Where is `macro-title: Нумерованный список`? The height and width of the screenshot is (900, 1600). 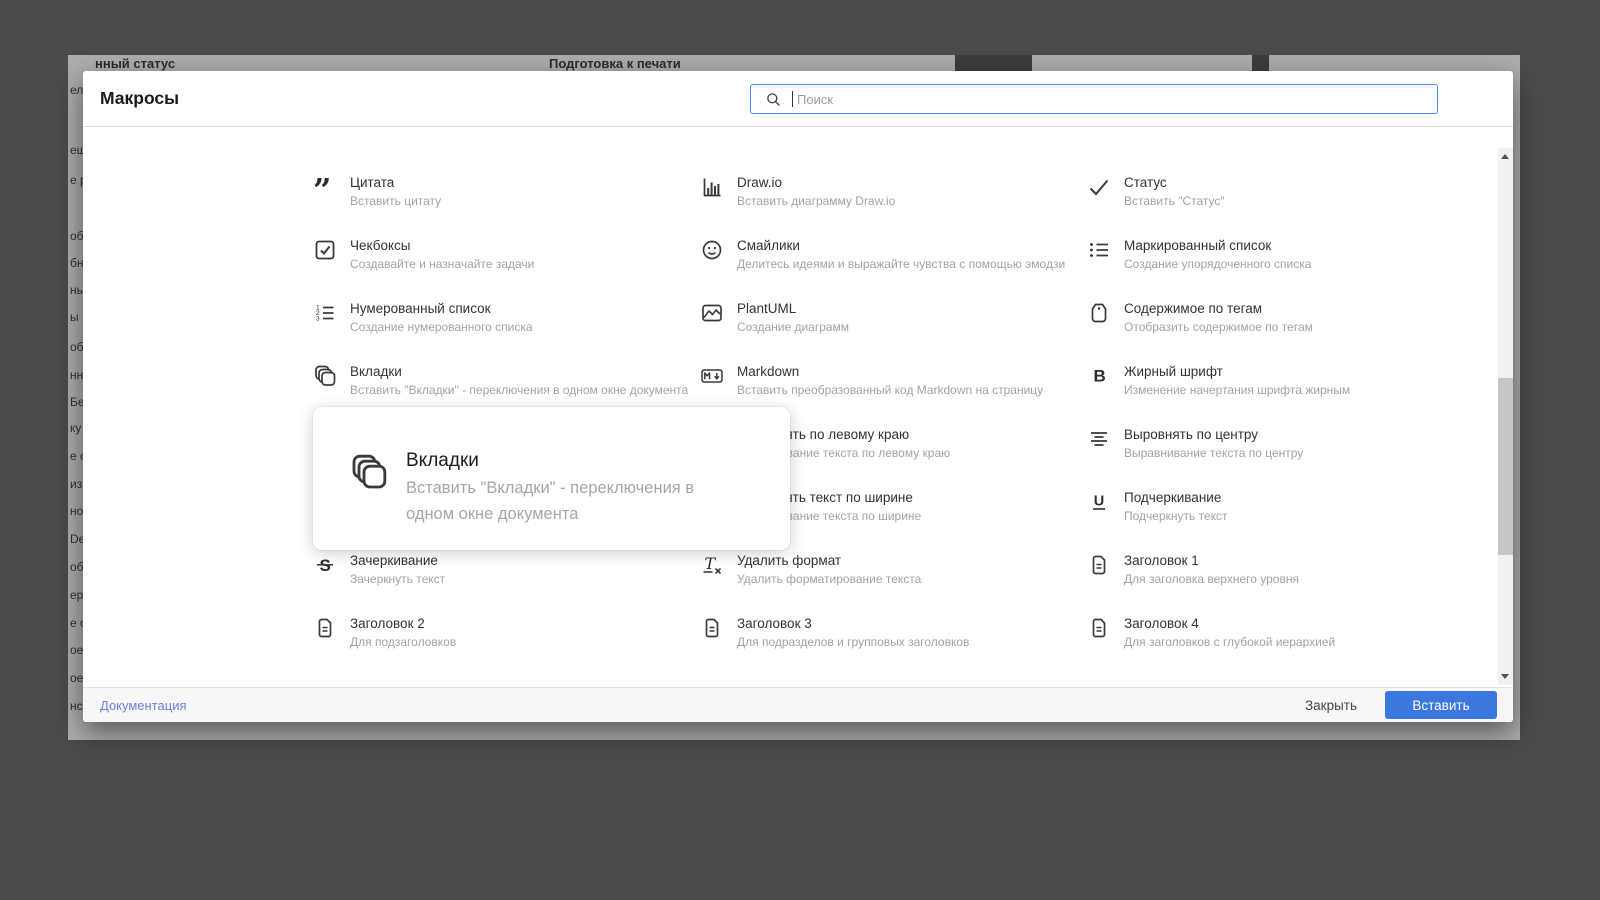 macro-title: Нумерованный список is located at coordinates (420, 308).